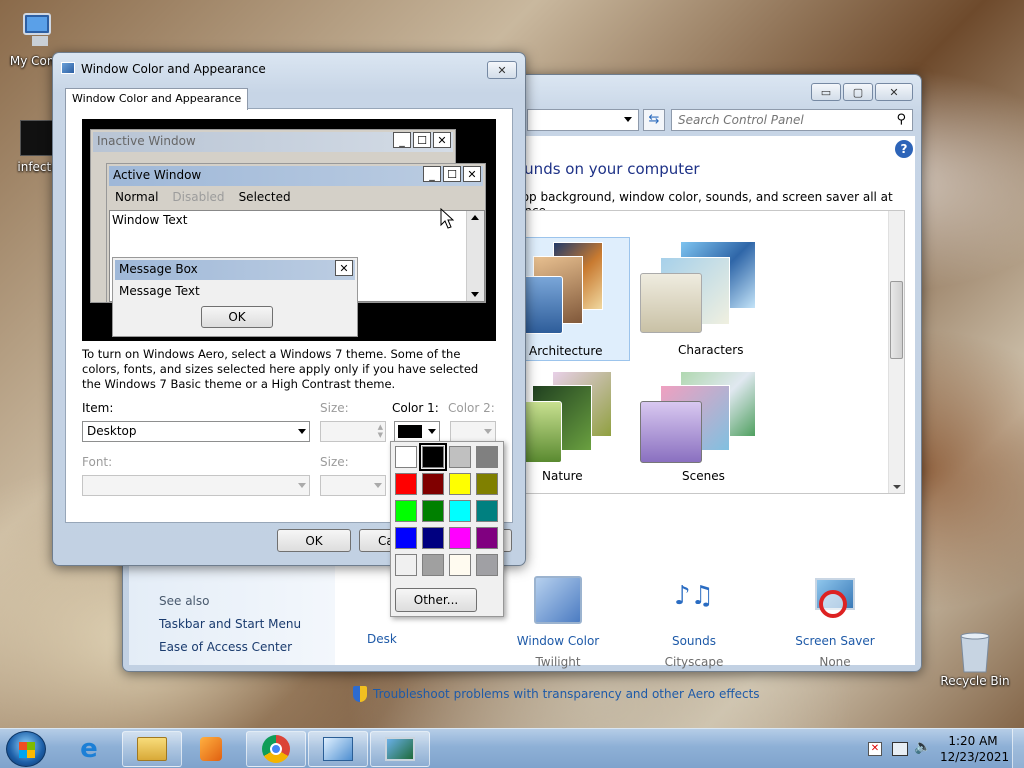 This screenshot has height=768, width=1024. What do you see at coordinates (894, 92) in the screenshot?
I see `close-button: ✕` at bounding box center [894, 92].